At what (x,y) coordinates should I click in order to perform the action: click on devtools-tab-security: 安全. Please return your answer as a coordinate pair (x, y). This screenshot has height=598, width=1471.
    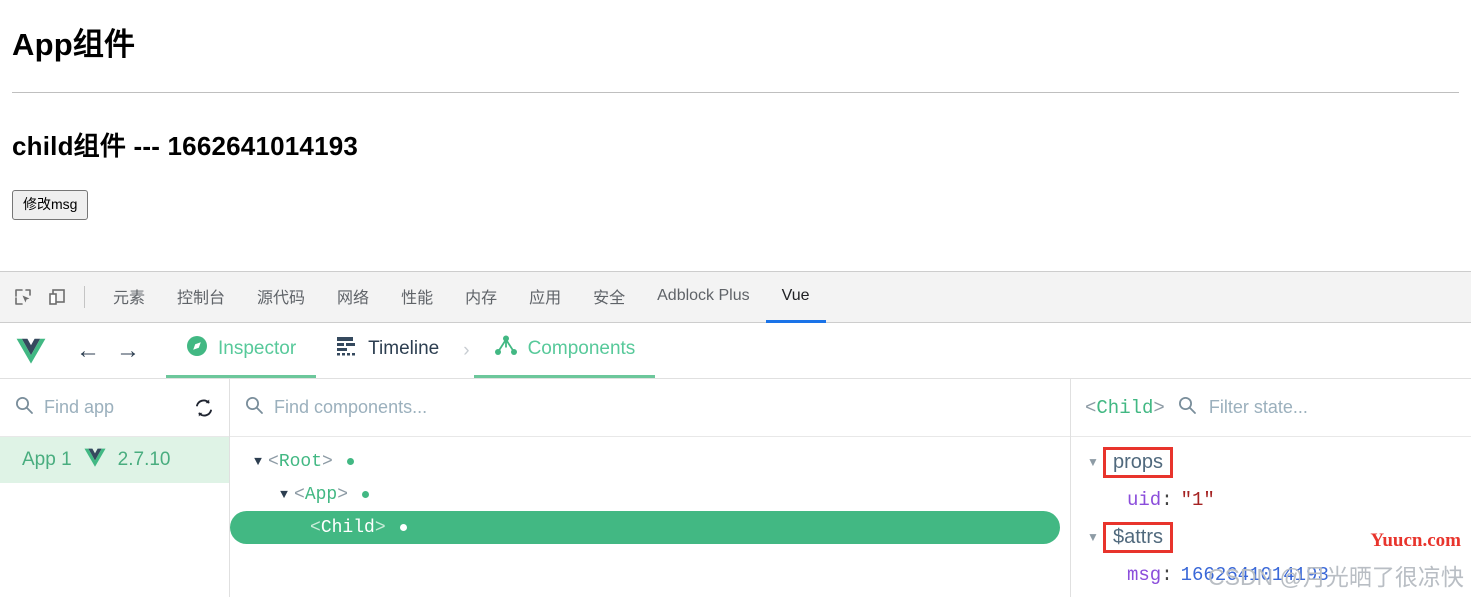
    Looking at the image, I should click on (609, 297).